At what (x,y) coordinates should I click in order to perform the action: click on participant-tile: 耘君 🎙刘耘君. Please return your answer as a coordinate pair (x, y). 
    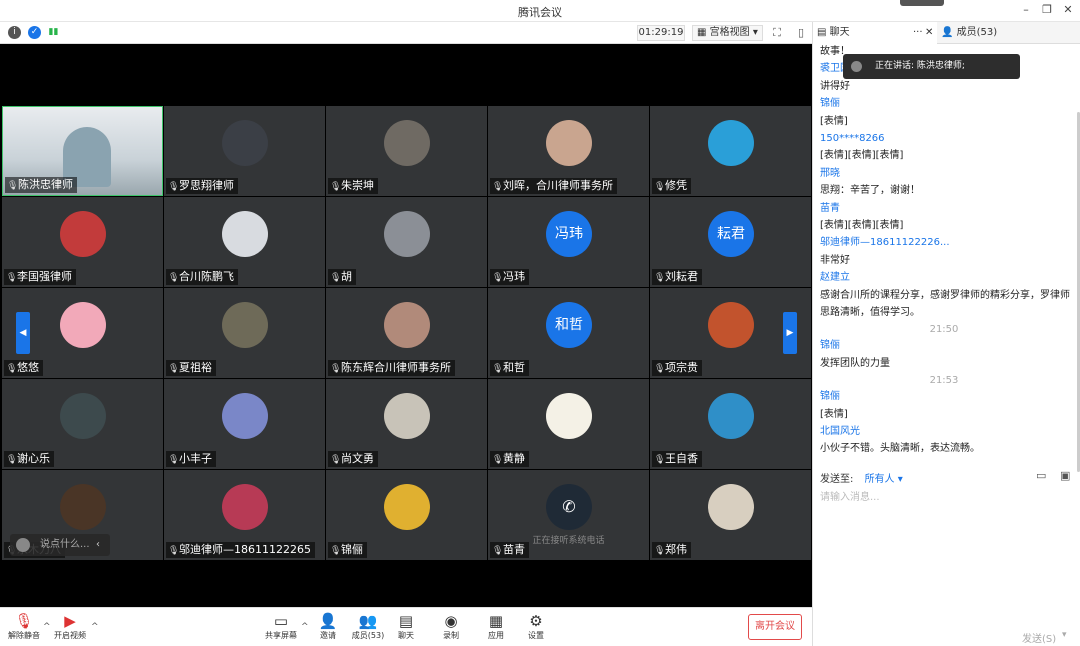
    Looking at the image, I should click on (730, 242).